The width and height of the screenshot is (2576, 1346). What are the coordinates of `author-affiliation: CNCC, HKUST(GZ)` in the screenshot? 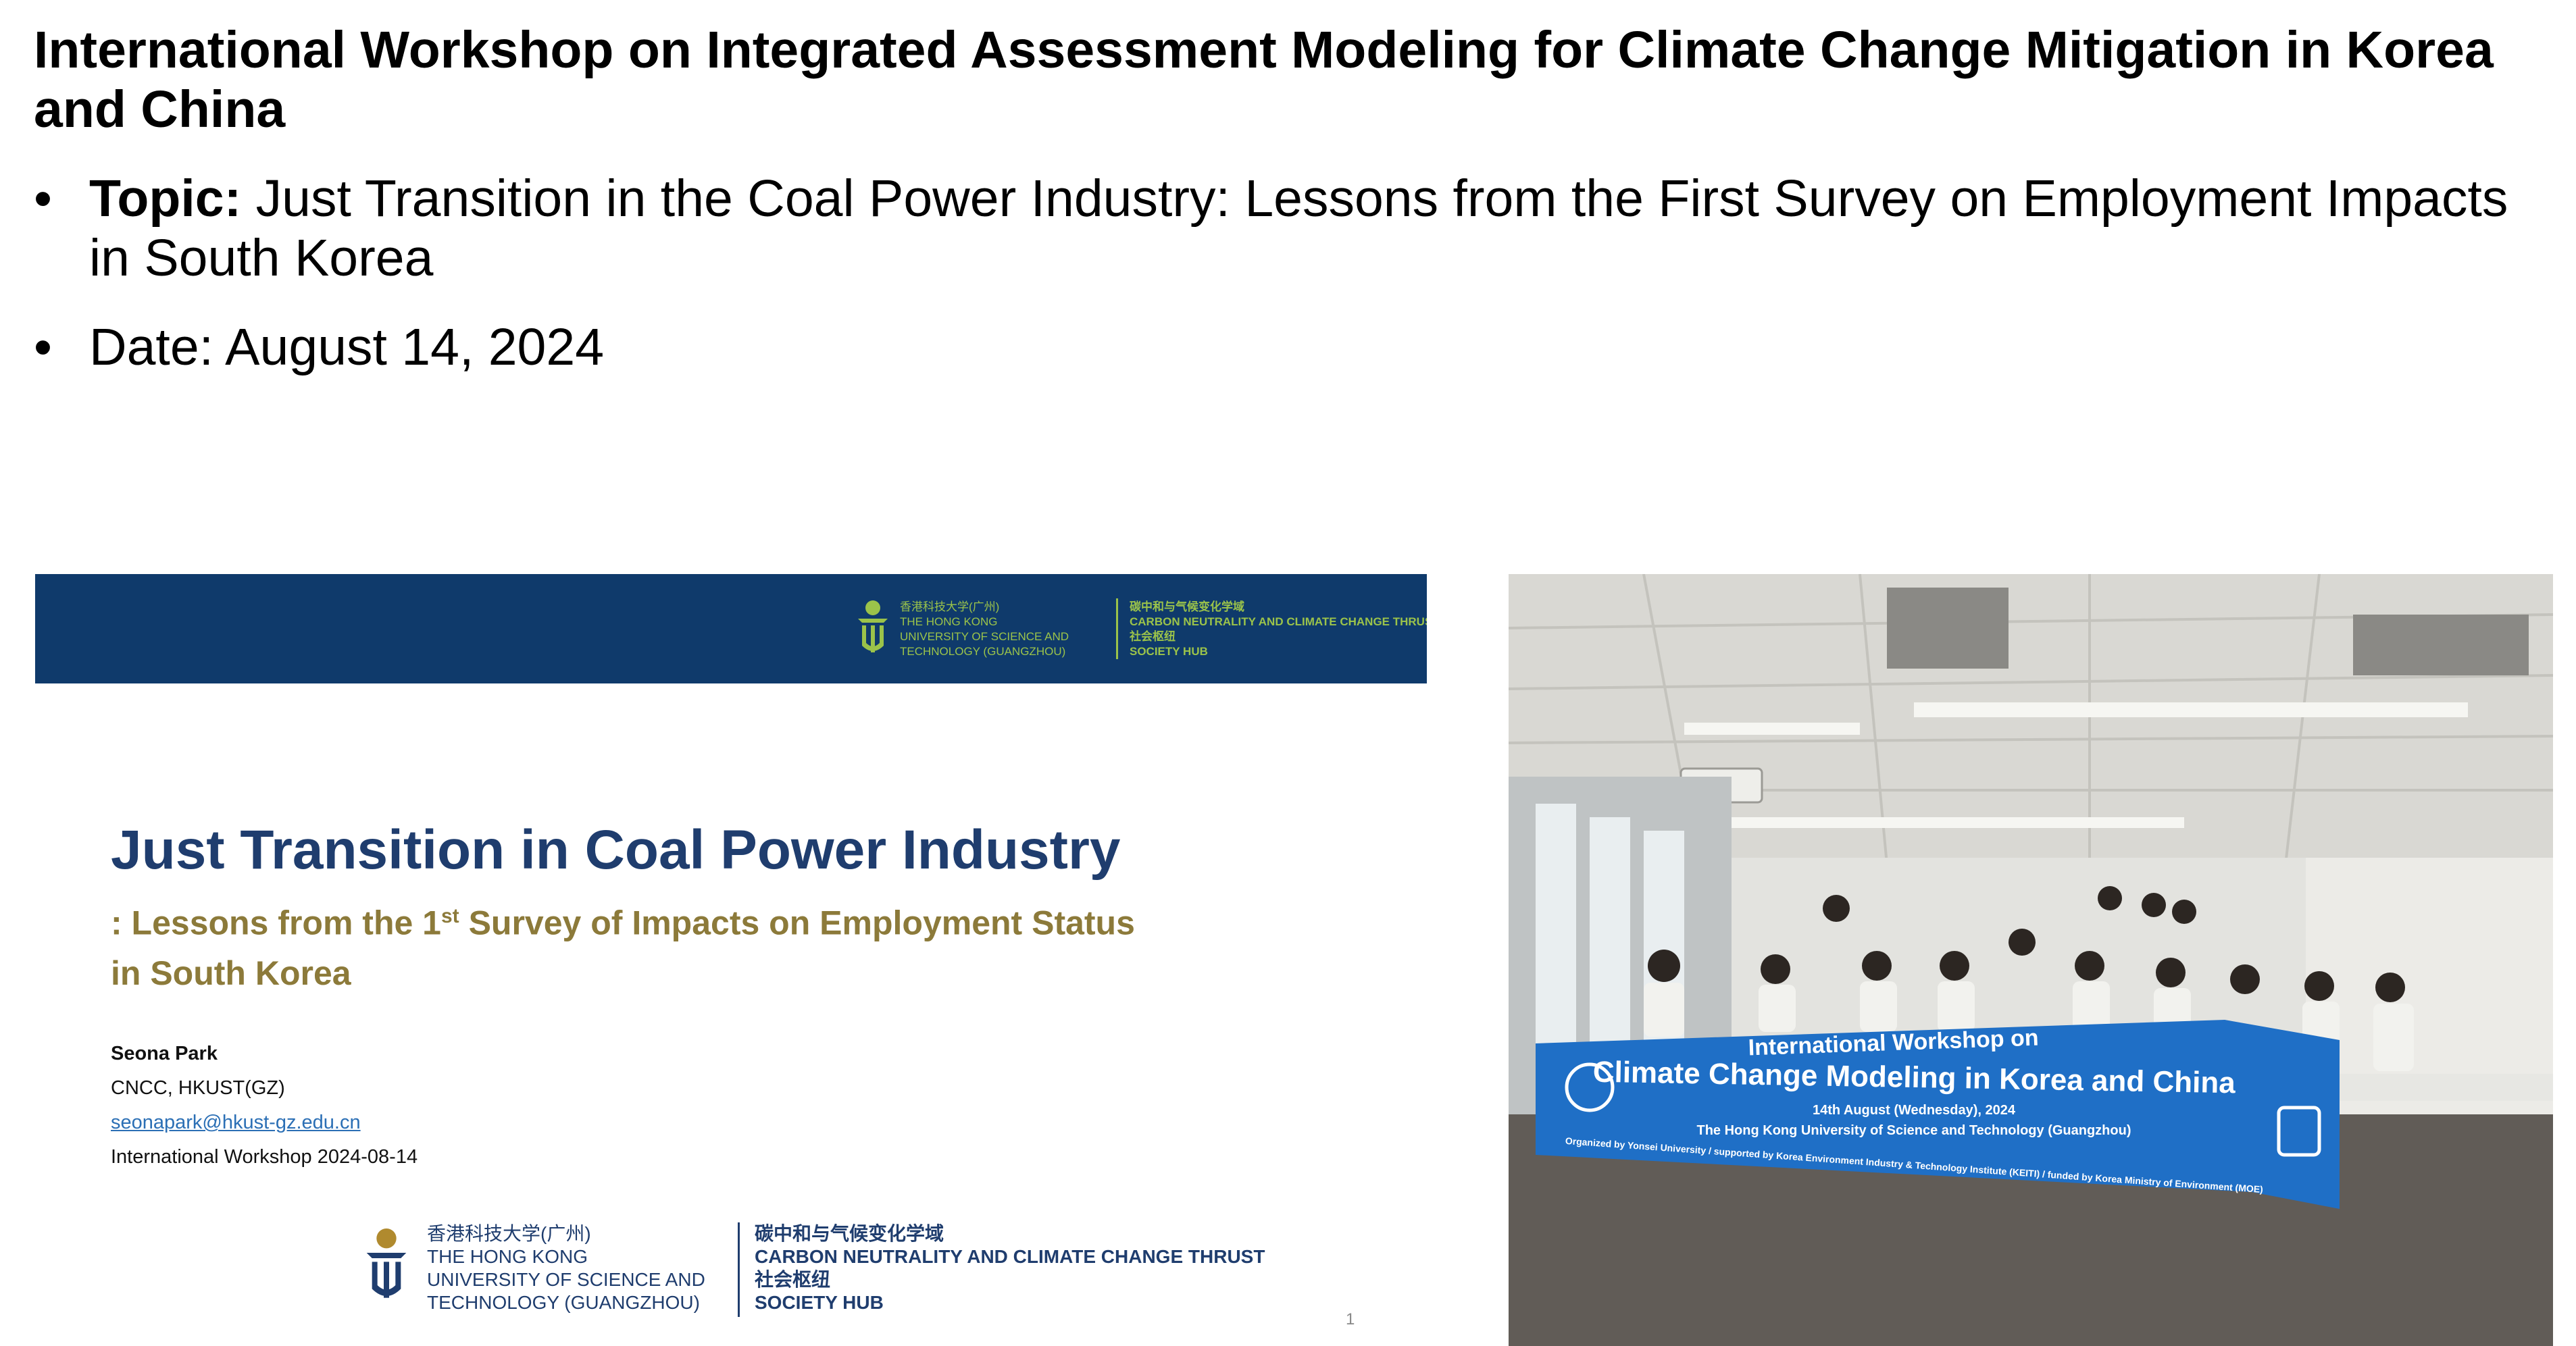 It's located at (198, 1088).